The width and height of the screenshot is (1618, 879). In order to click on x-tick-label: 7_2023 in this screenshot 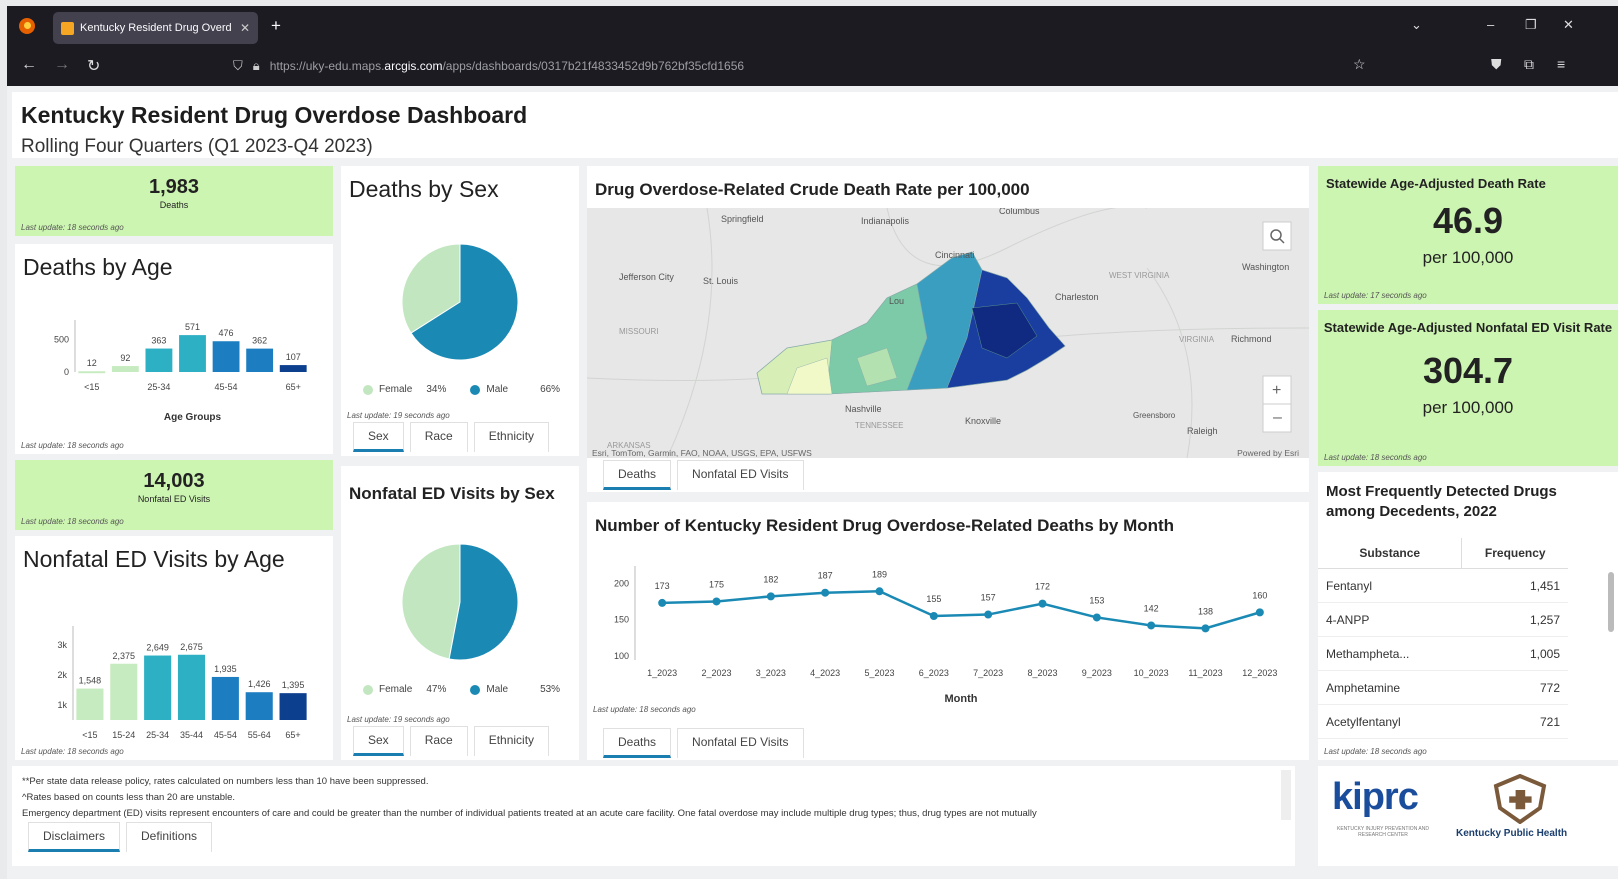, I will do `click(988, 673)`.